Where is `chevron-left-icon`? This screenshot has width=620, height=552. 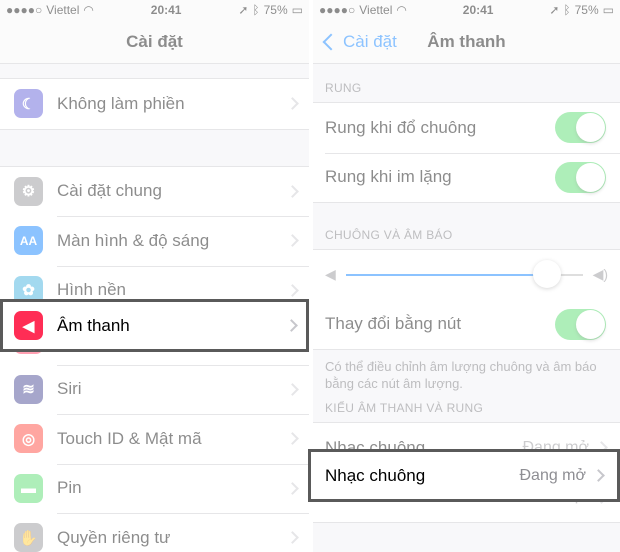 chevron-left-icon is located at coordinates (331, 42).